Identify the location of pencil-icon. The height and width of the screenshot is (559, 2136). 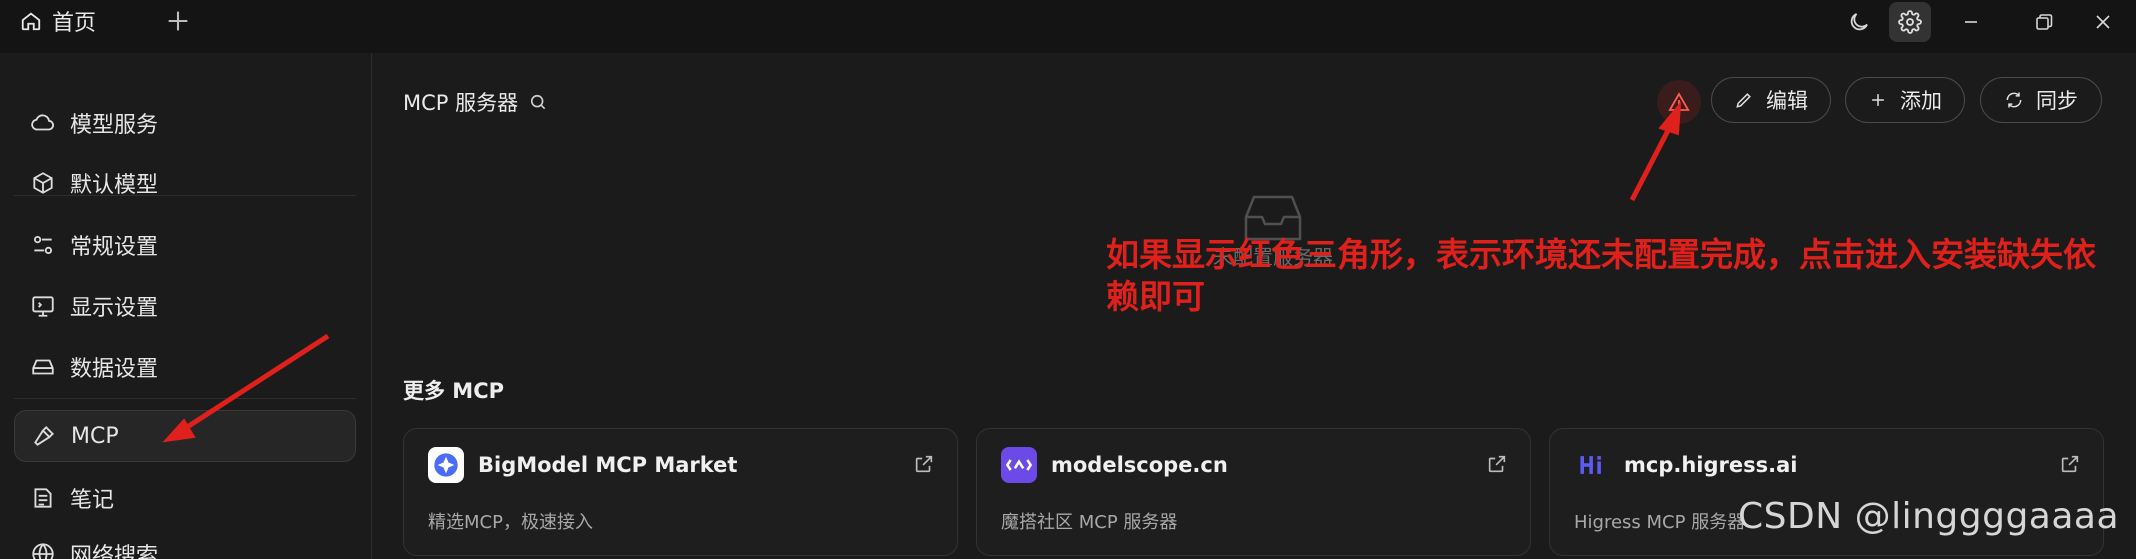
(1743, 100).